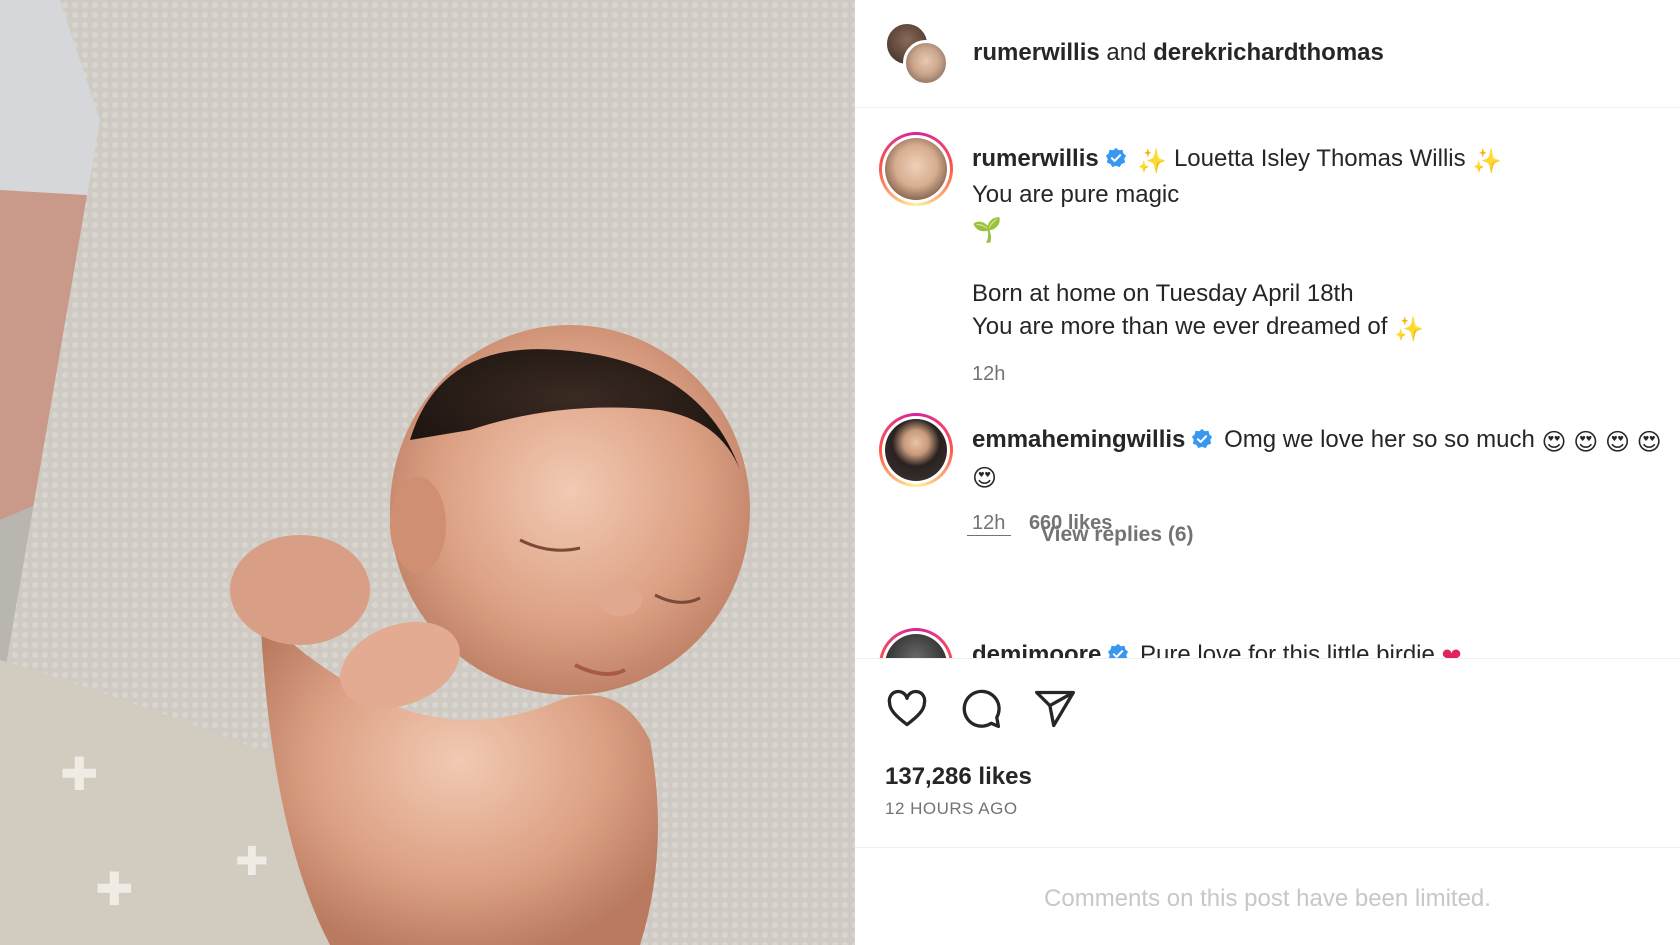 This screenshot has width=1680, height=945. I want to click on comments-limited-notice: Comments on this post have been limited., so click(1267, 898).